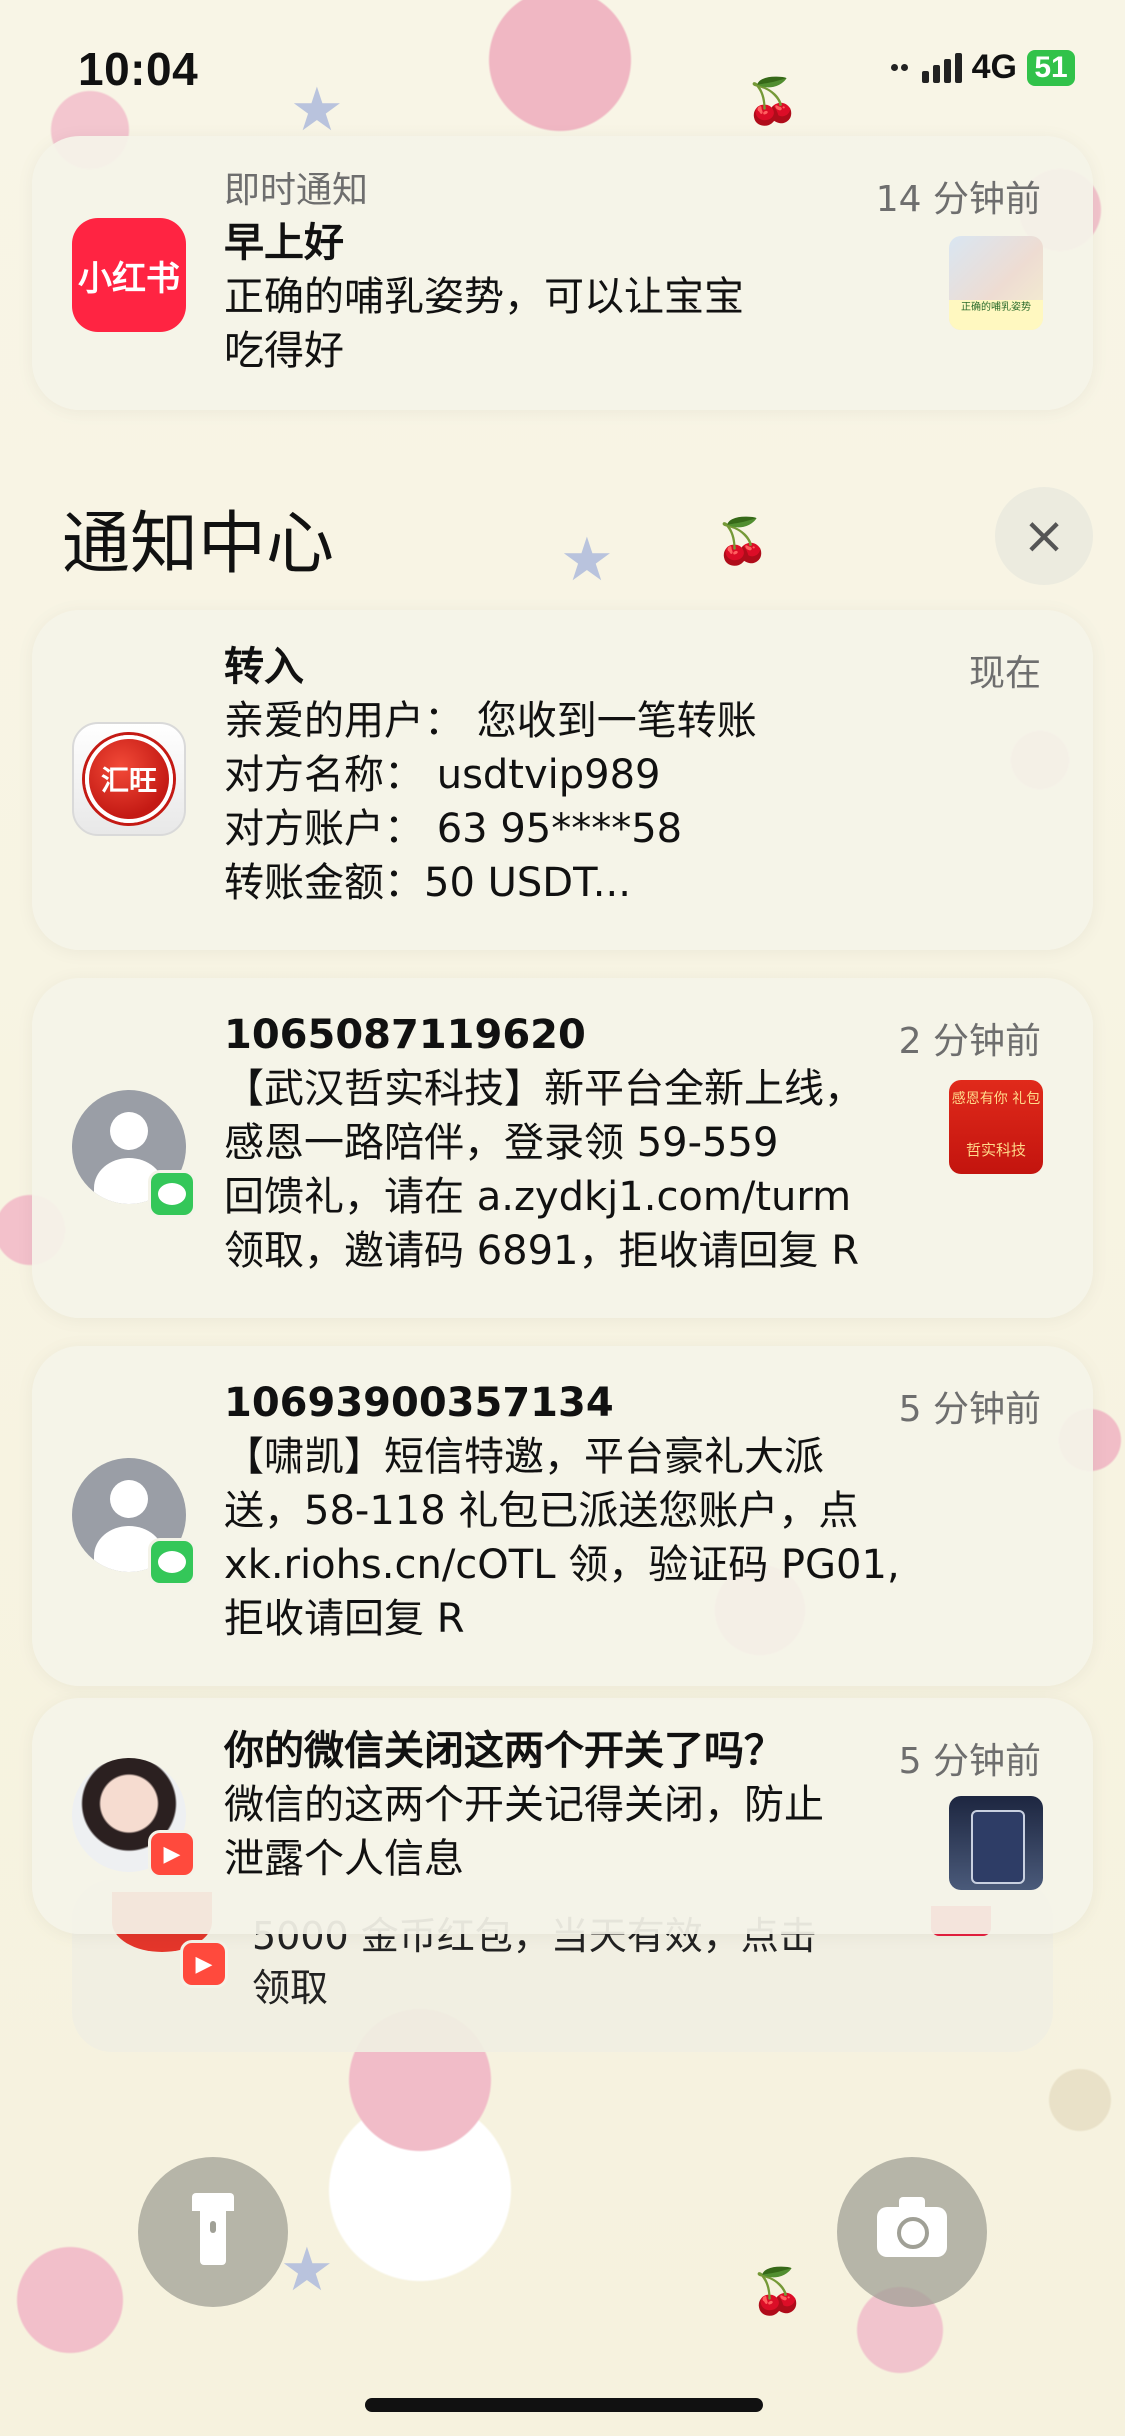 This screenshot has width=1125, height=2436. I want to click on notification-title: 你的微信关闭这两个开关了吗？, so click(504, 1751).